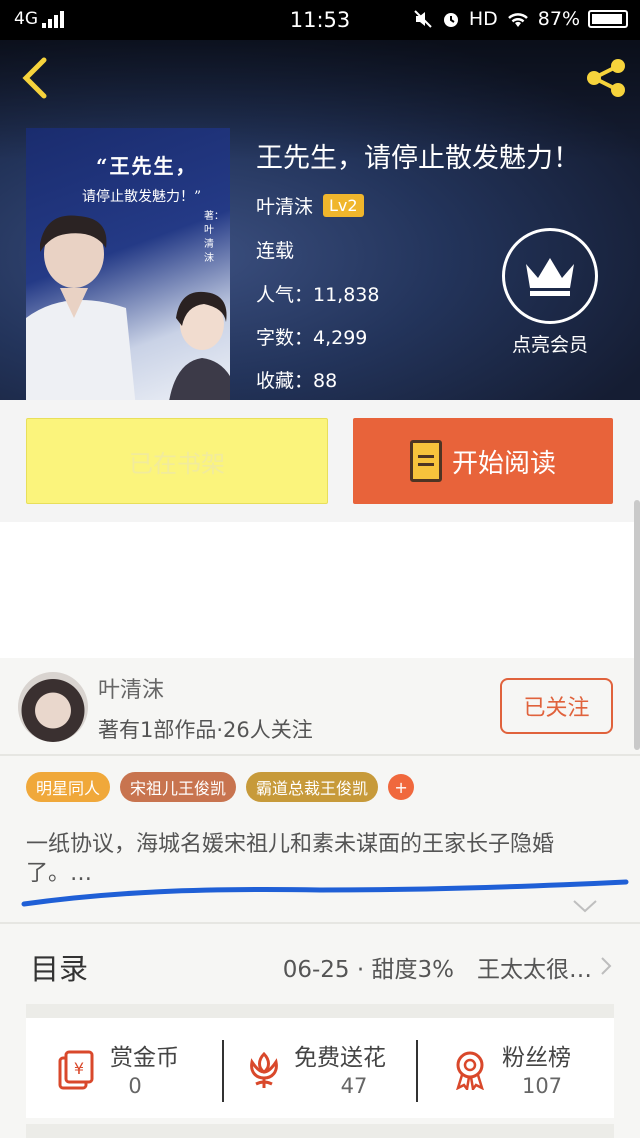  I want to click on popularity: 人气：11,838, so click(318, 295).